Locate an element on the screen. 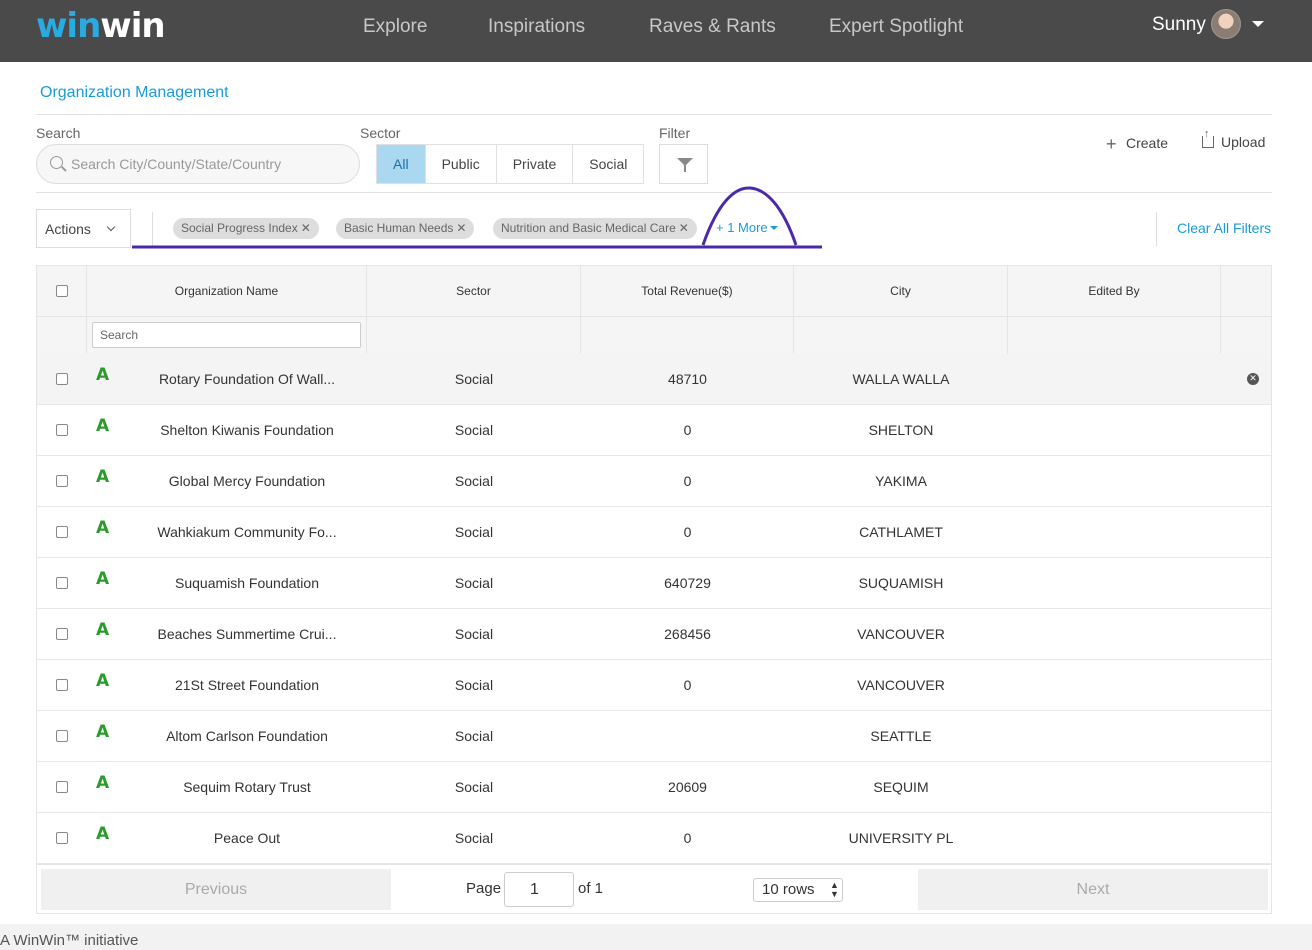 The image size is (1312, 950). revenue-cell: 268456 is located at coordinates (687, 634).